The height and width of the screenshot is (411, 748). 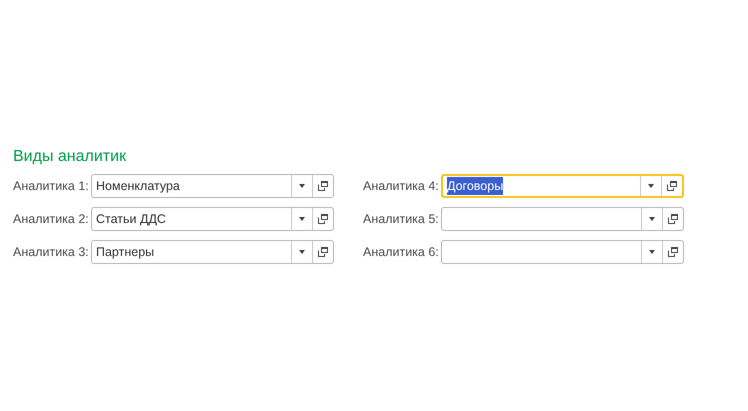 I want to click on field-value: Номенклатура, so click(x=138, y=186).